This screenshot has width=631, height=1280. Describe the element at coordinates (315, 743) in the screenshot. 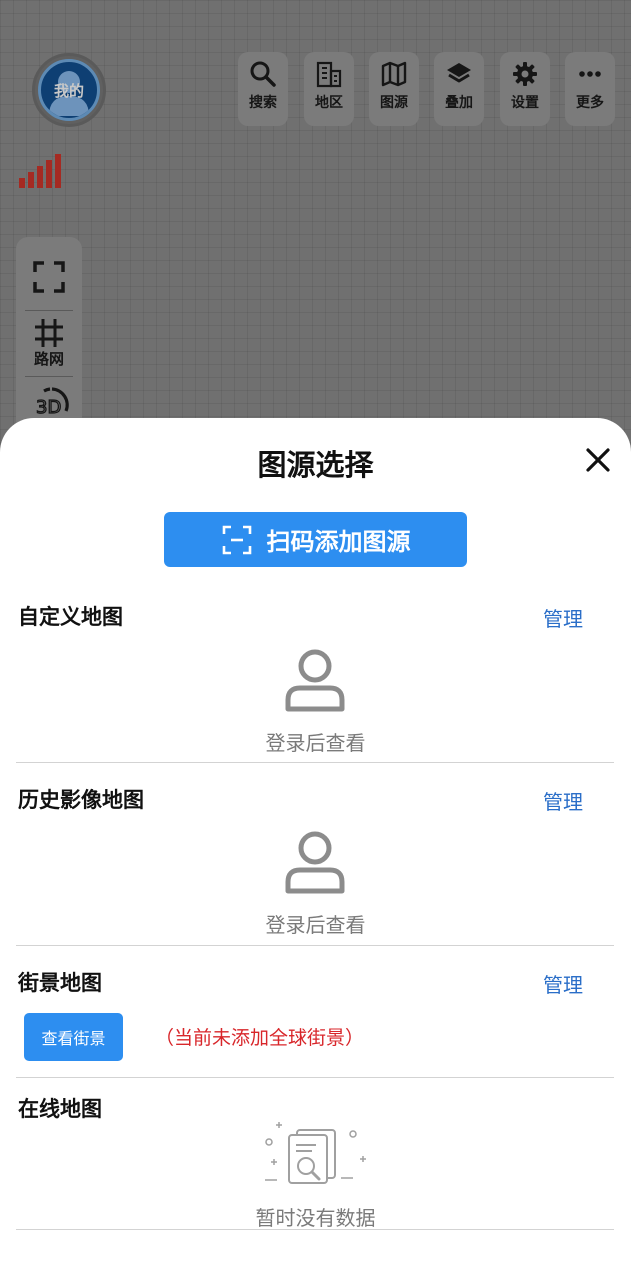

I see `custom-map-login-hint: 登录后查看` at that location.